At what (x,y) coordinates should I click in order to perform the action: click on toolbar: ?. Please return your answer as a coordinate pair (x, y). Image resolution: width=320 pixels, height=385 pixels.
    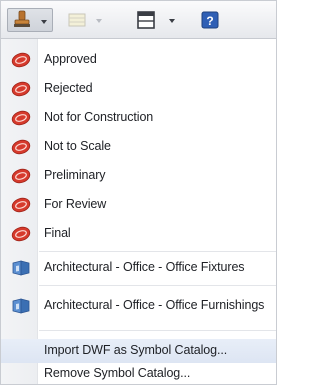
    Looking at the image, I should click on (138, 20).